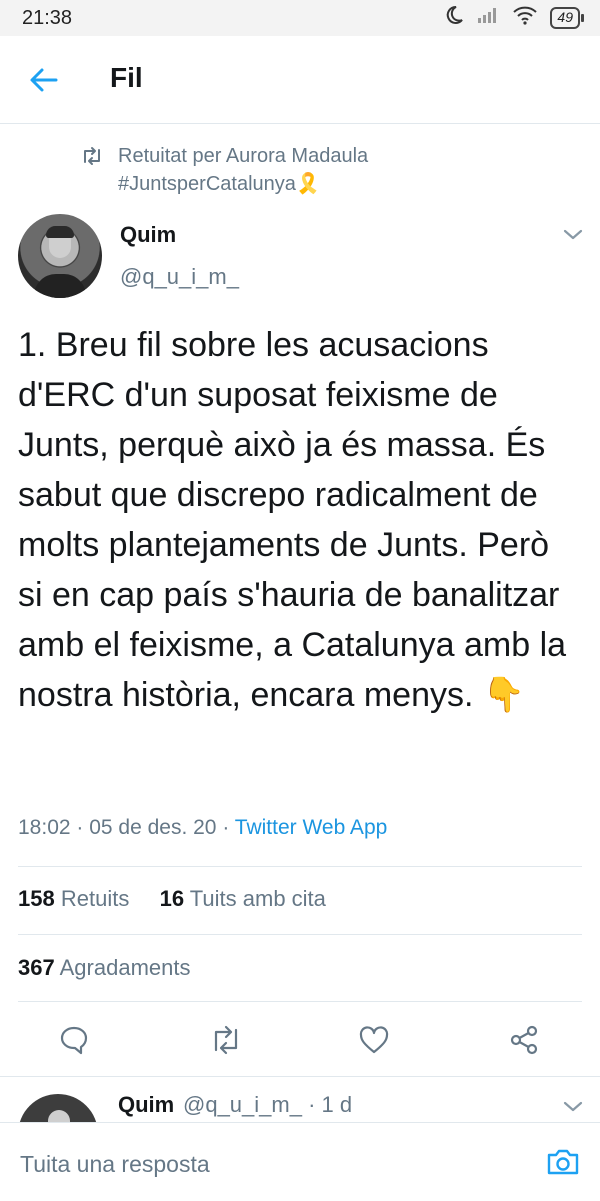  Describe the element at coordinates (146, 1105) in the screenshot. I see `reply-author-name: Quim` at that location.